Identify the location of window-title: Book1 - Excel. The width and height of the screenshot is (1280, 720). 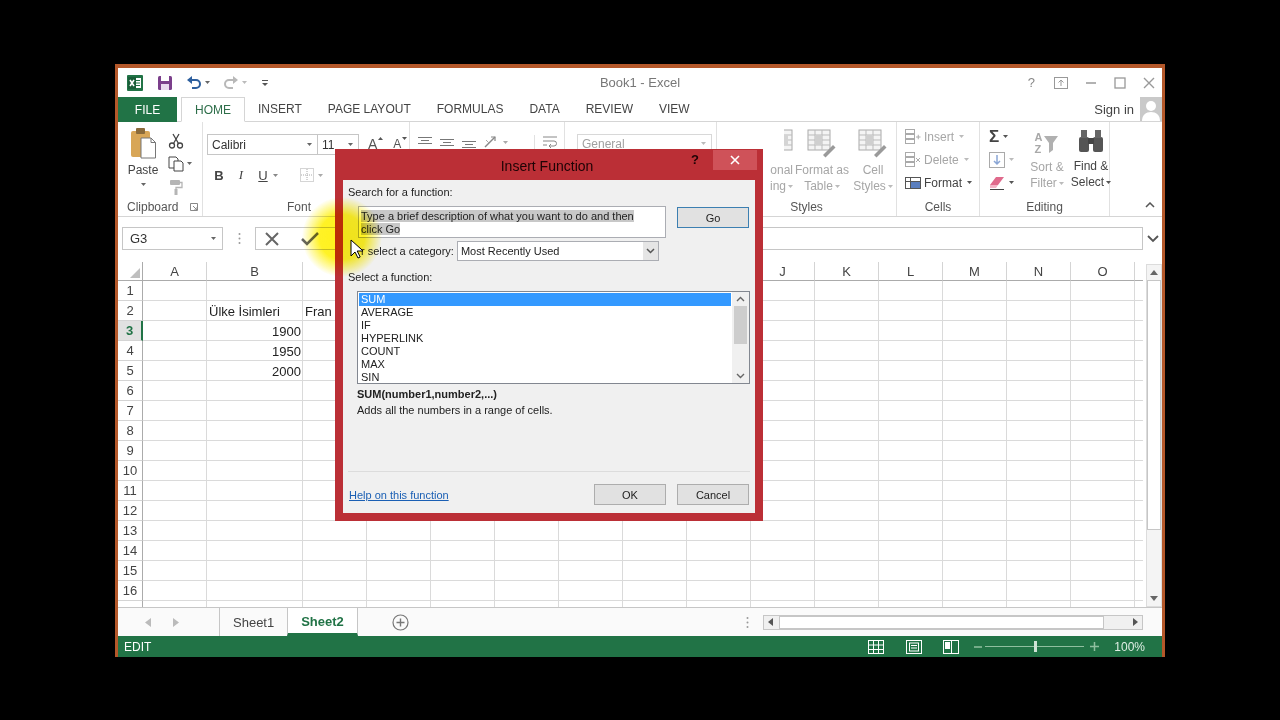
(640, 82).